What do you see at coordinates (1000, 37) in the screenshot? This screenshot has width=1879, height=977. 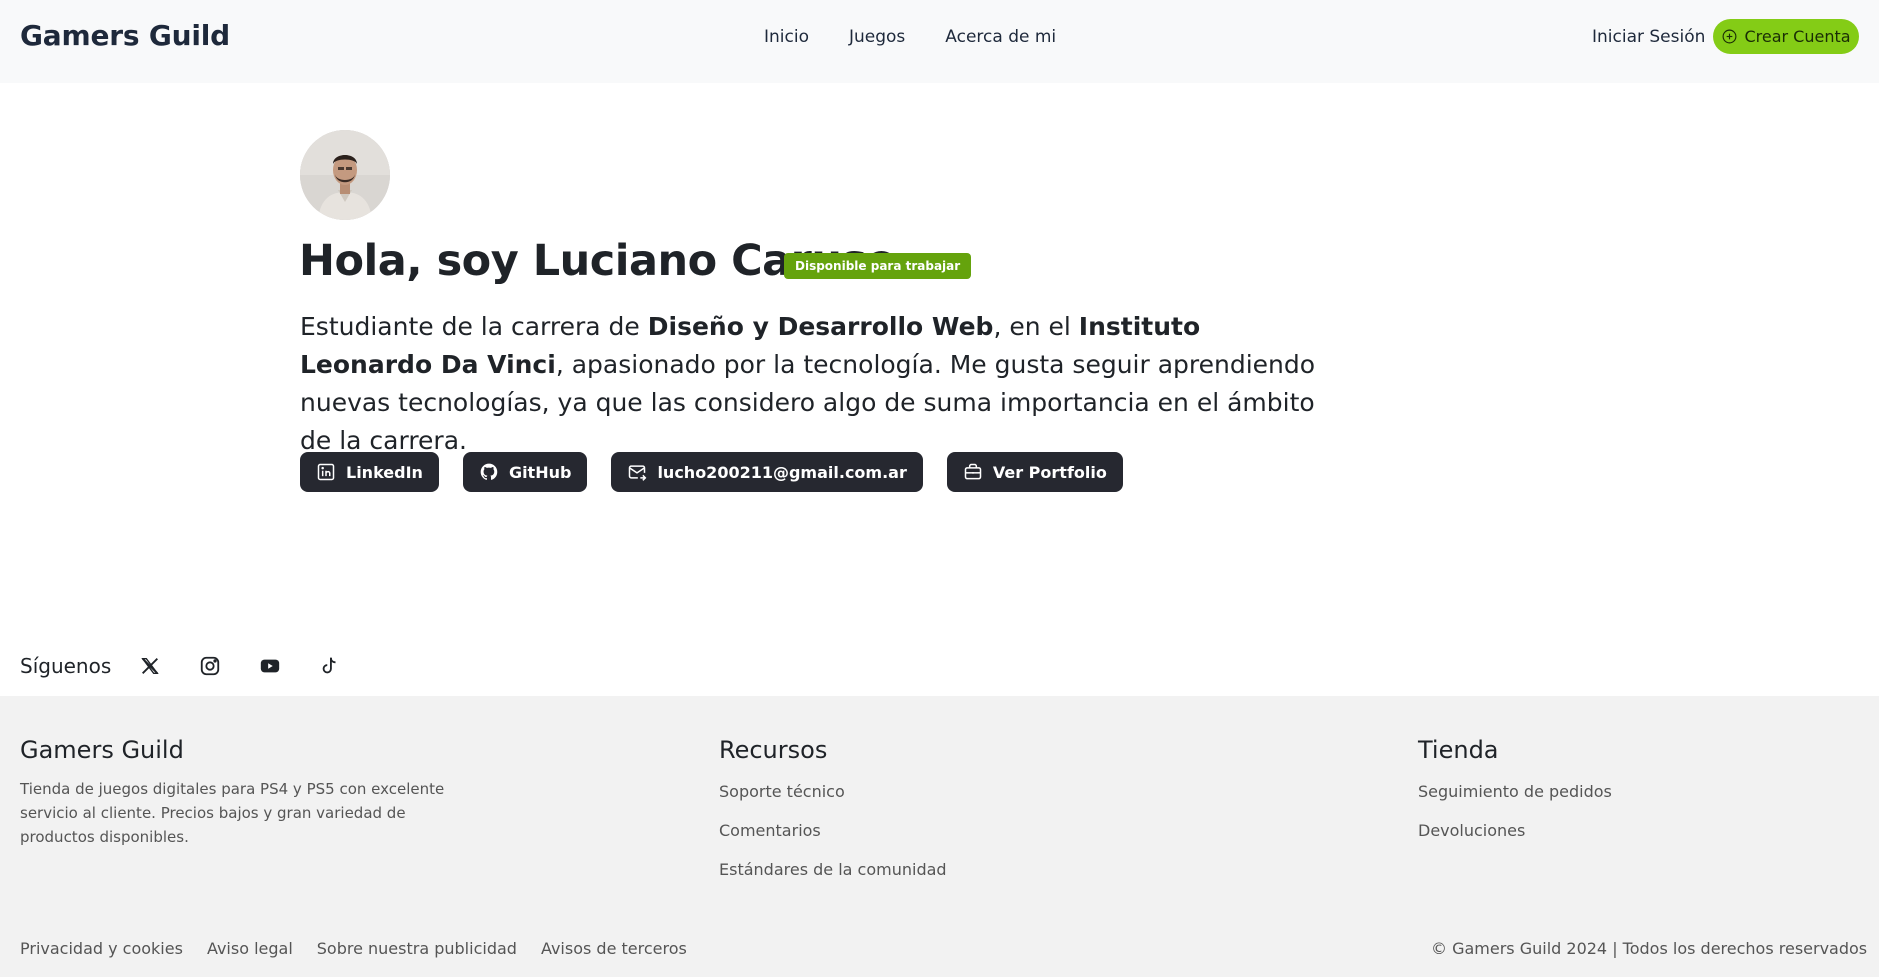 I see `nav-acerca: Acerca de mi` at bounding box center [1000, 37].